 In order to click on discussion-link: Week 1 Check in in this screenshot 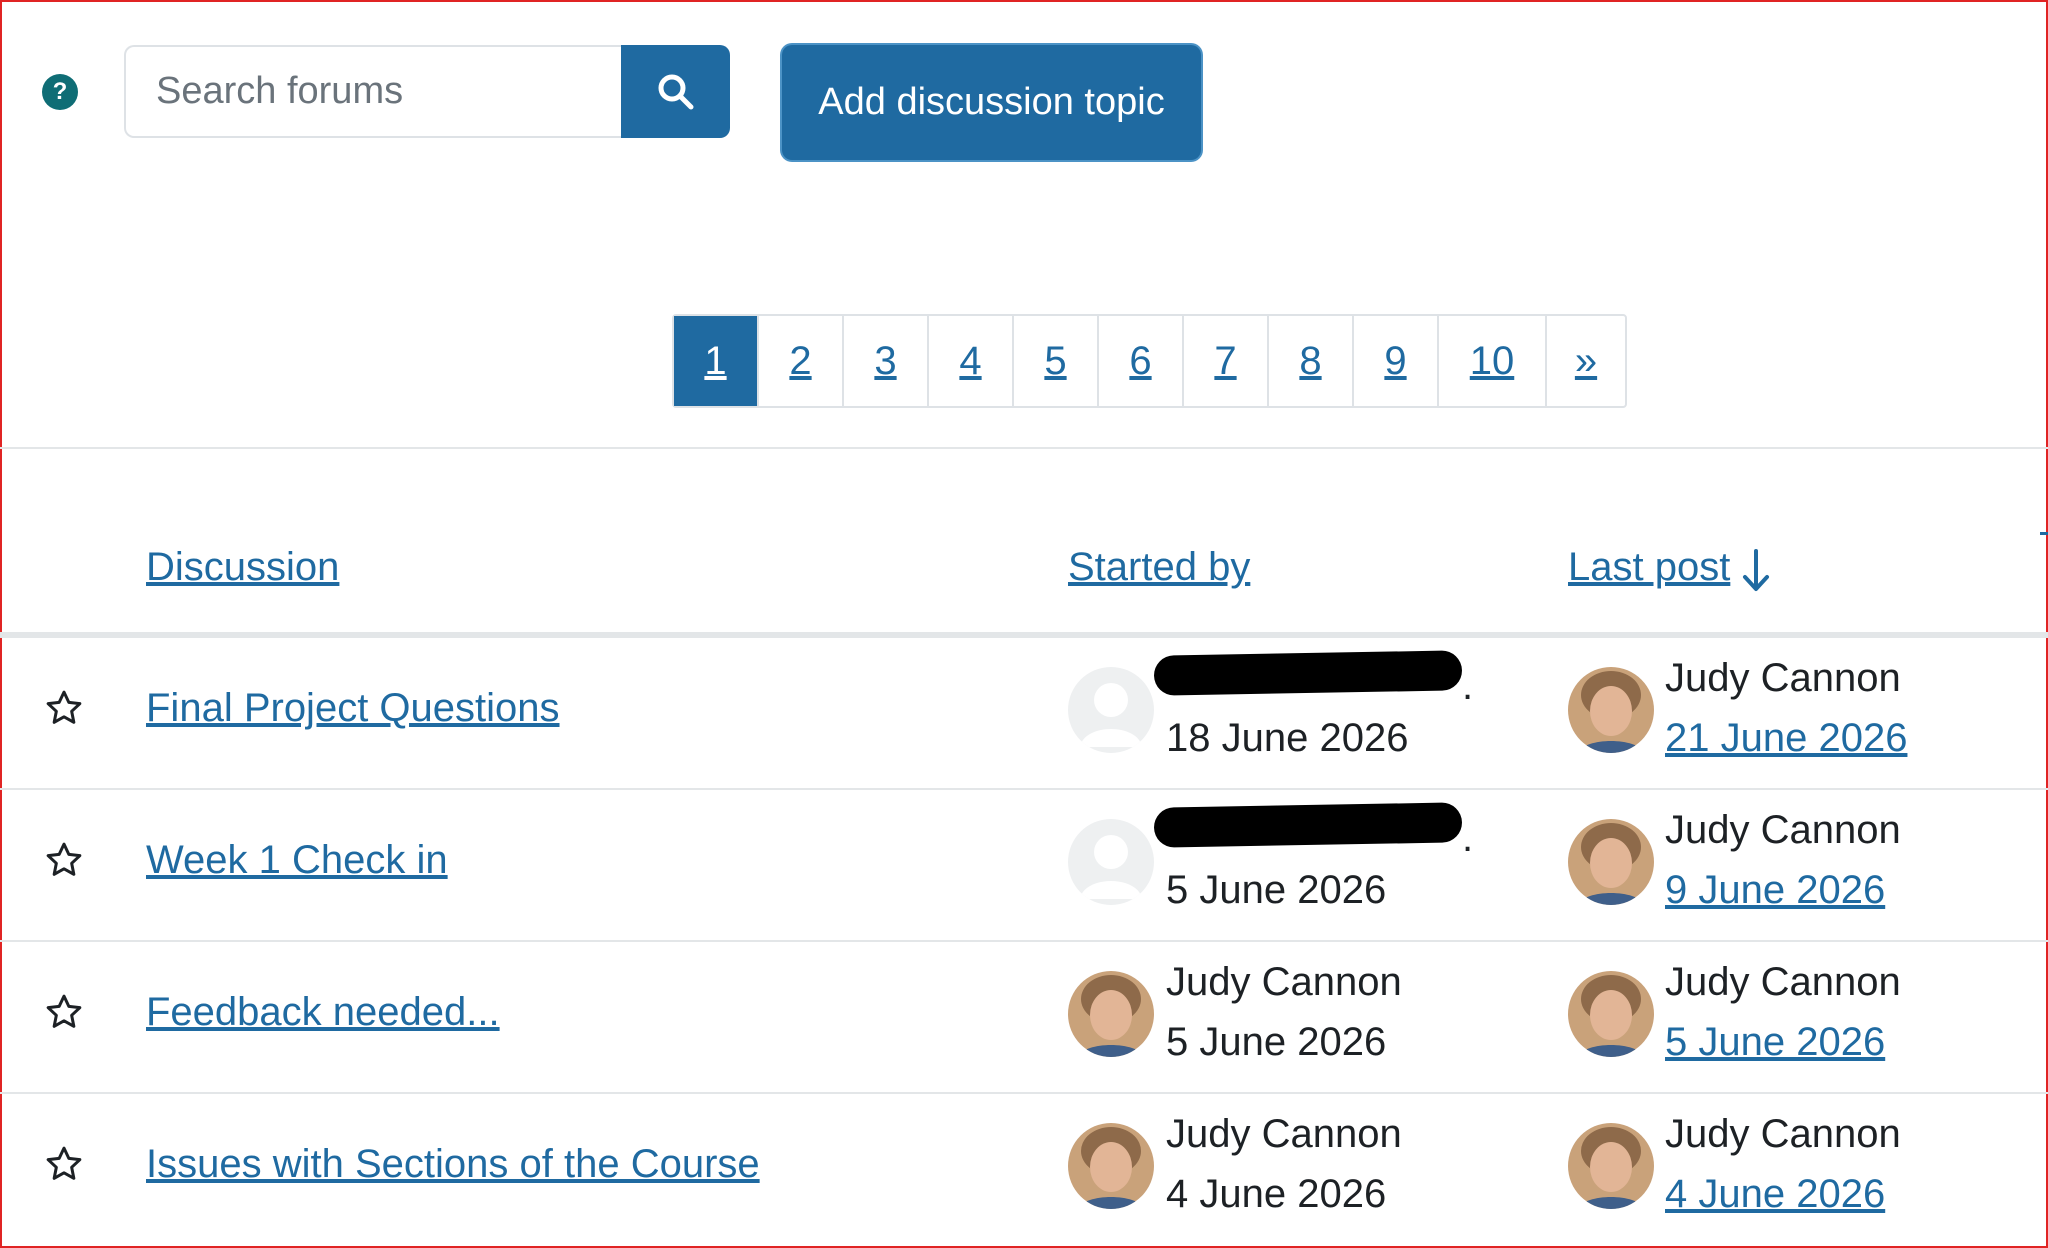, I will do `click(297, 860)`.